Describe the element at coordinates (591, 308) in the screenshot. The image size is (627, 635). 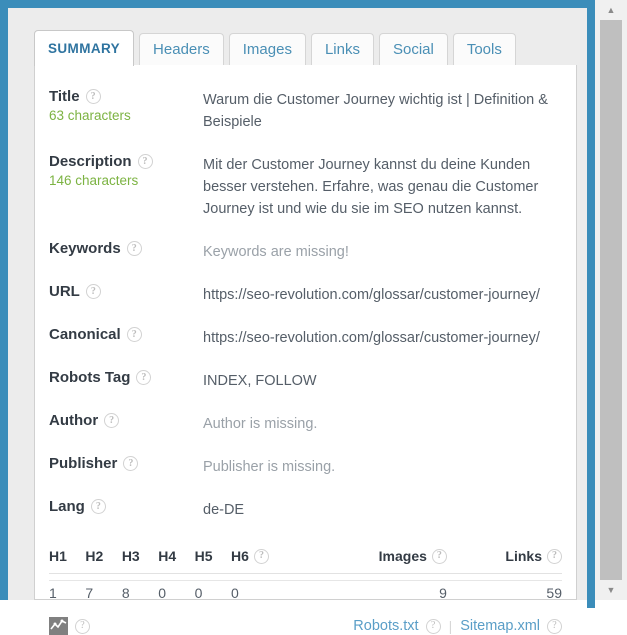
I see `right-frame-rail` at that location.